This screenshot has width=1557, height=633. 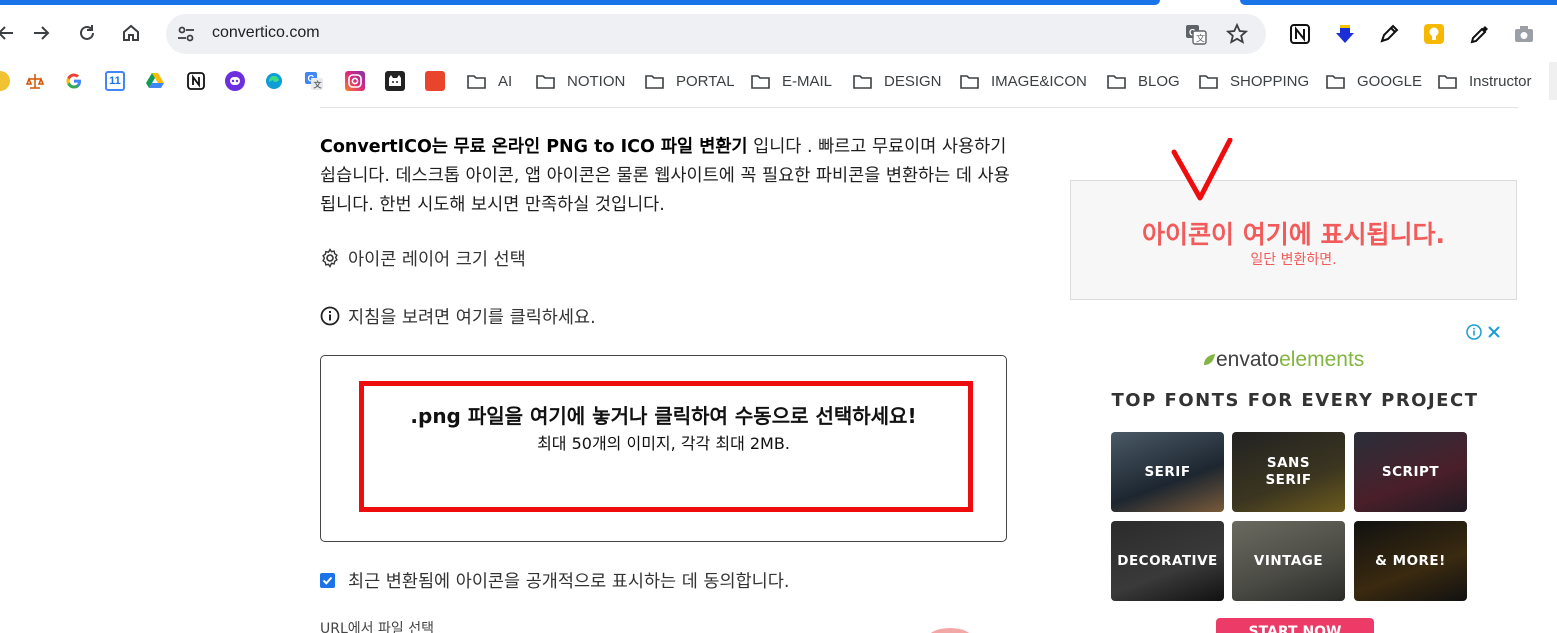 I want to click on bookmark-folder-label: DESIGN, so click(x=913, y=81).